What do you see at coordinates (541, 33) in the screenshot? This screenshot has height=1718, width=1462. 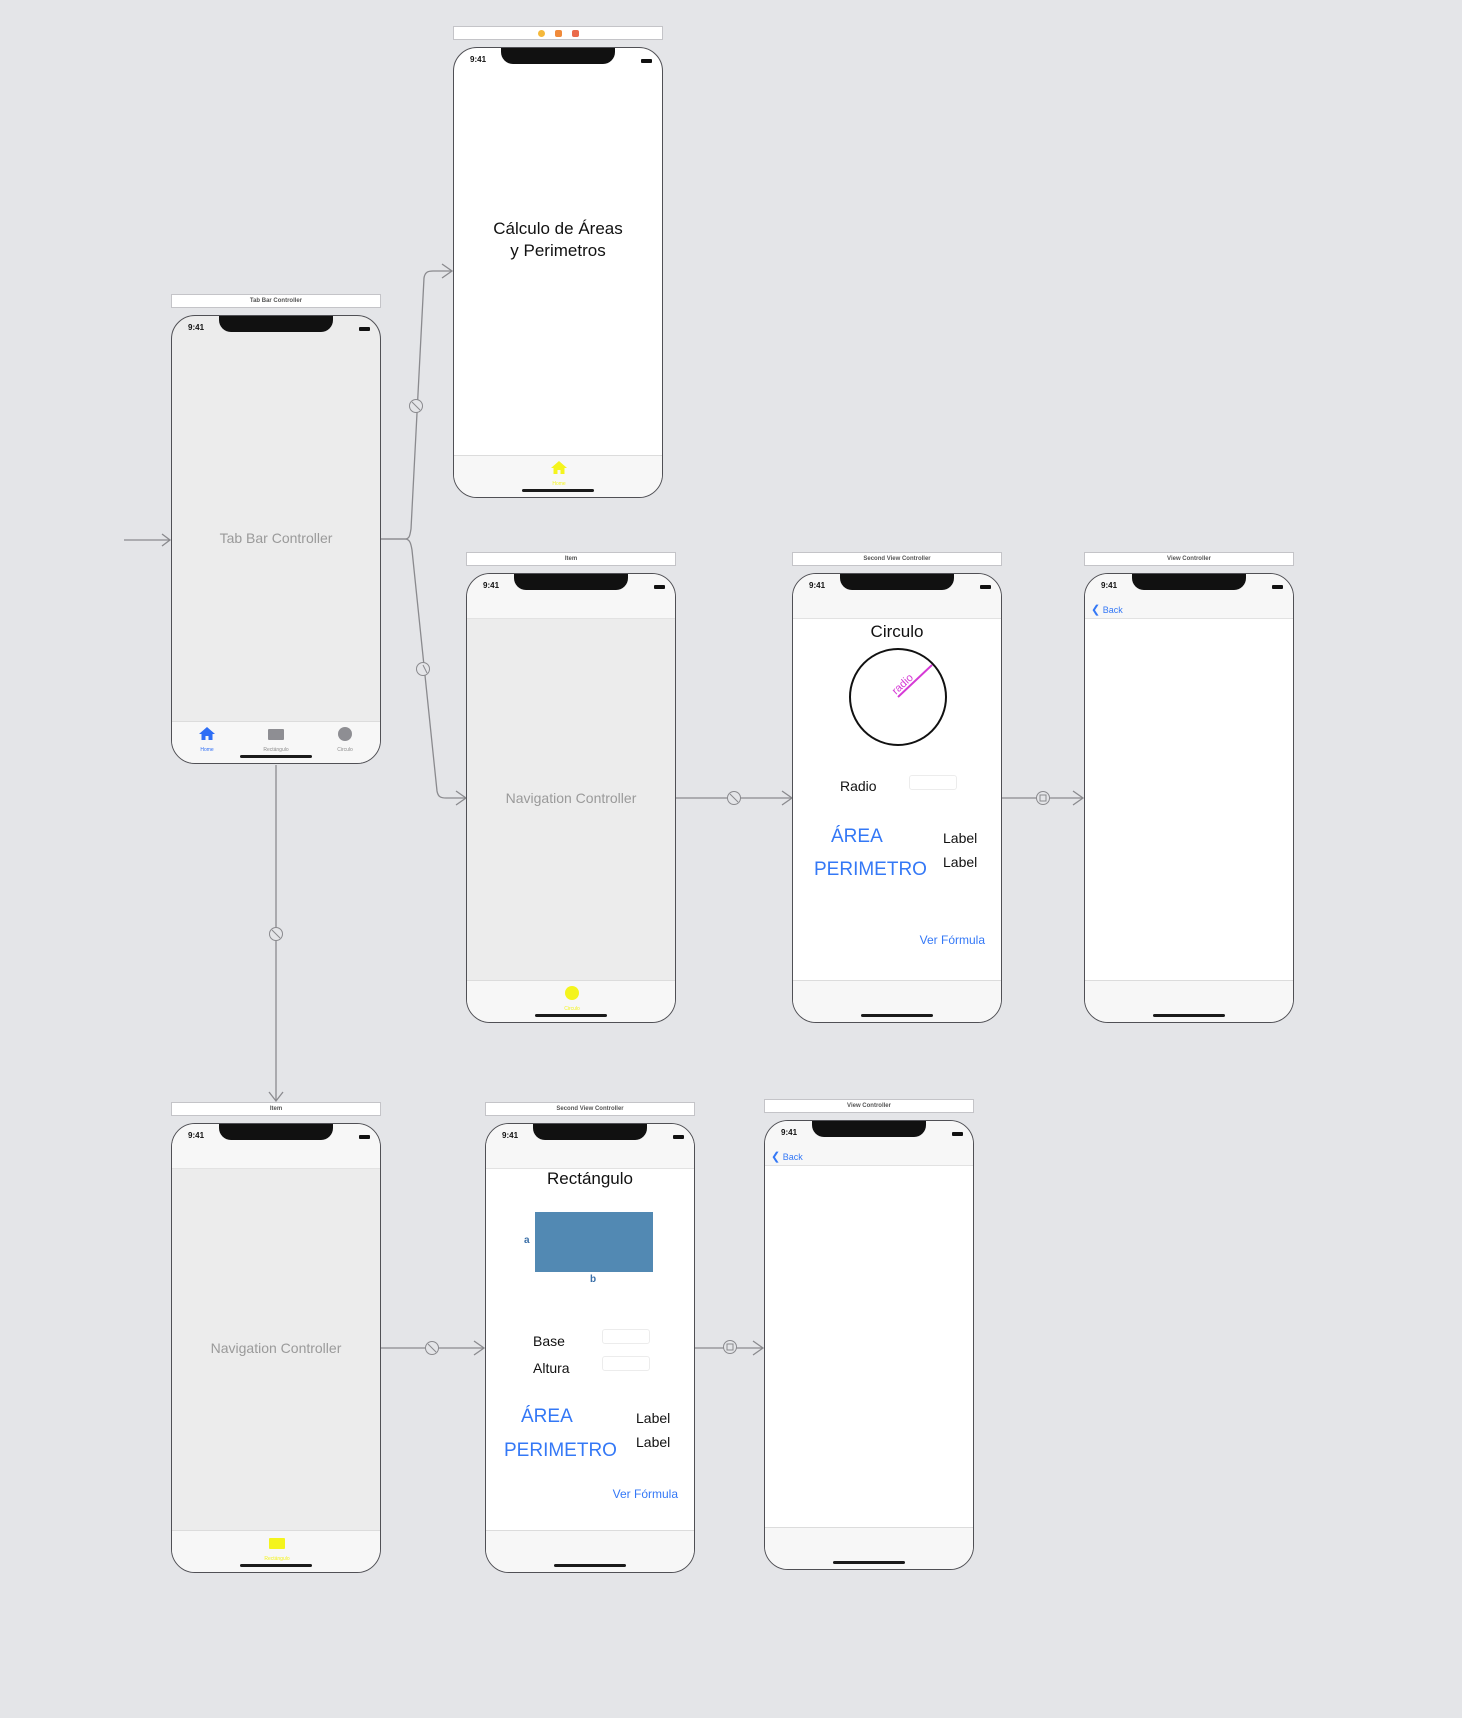 I see `view-controller-icon` at bounding box center [541, 33].